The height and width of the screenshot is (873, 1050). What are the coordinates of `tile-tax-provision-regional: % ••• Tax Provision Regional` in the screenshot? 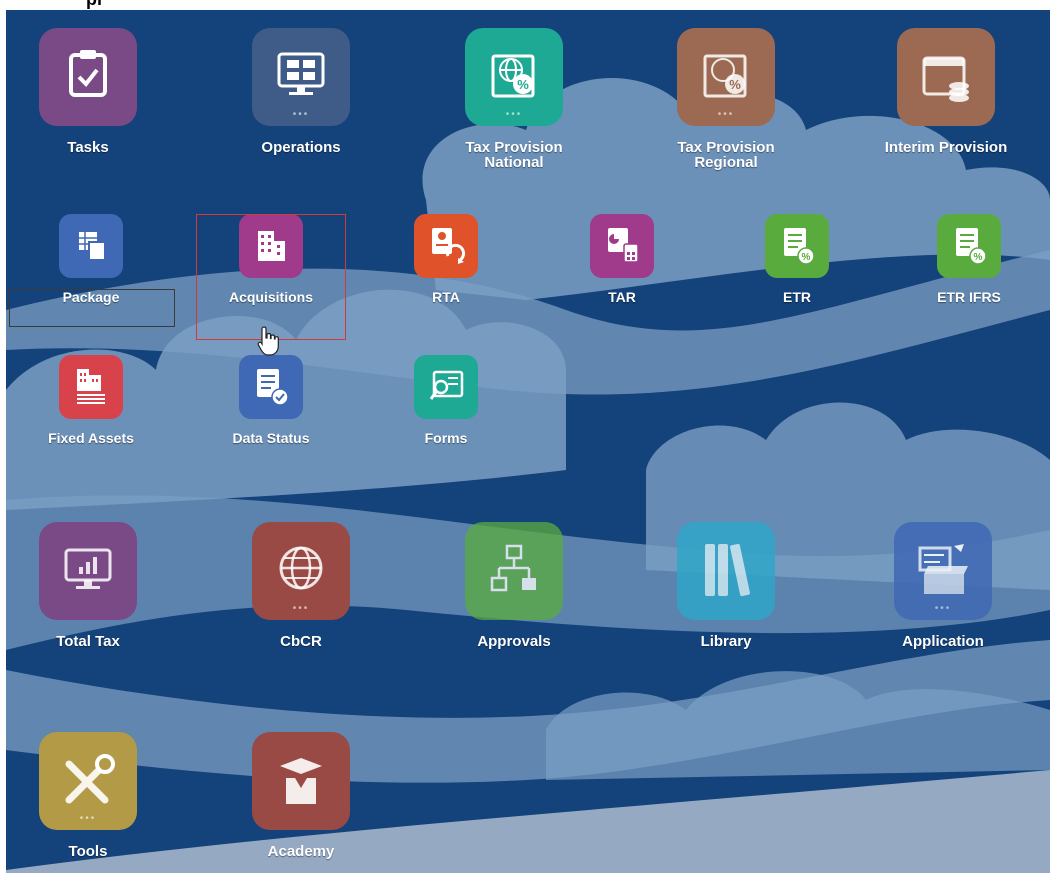 It's located at (726, 99).